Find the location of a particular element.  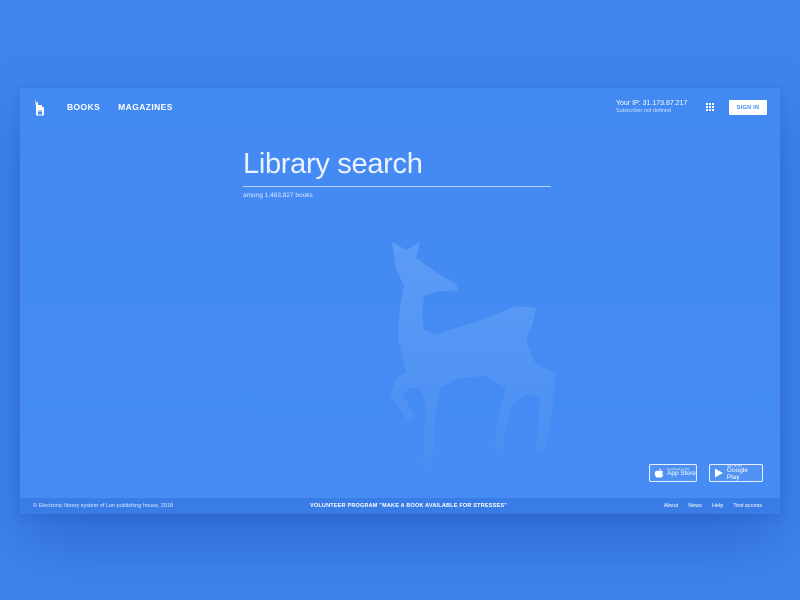

app-store-badge: Download on the App Store is located at coordinates (673, 473).